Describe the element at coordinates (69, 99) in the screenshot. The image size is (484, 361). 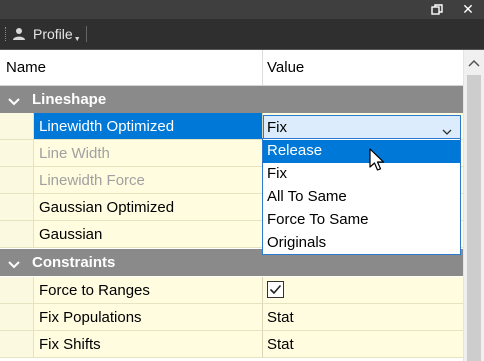
I see `category-label: Lineshape` at that location.